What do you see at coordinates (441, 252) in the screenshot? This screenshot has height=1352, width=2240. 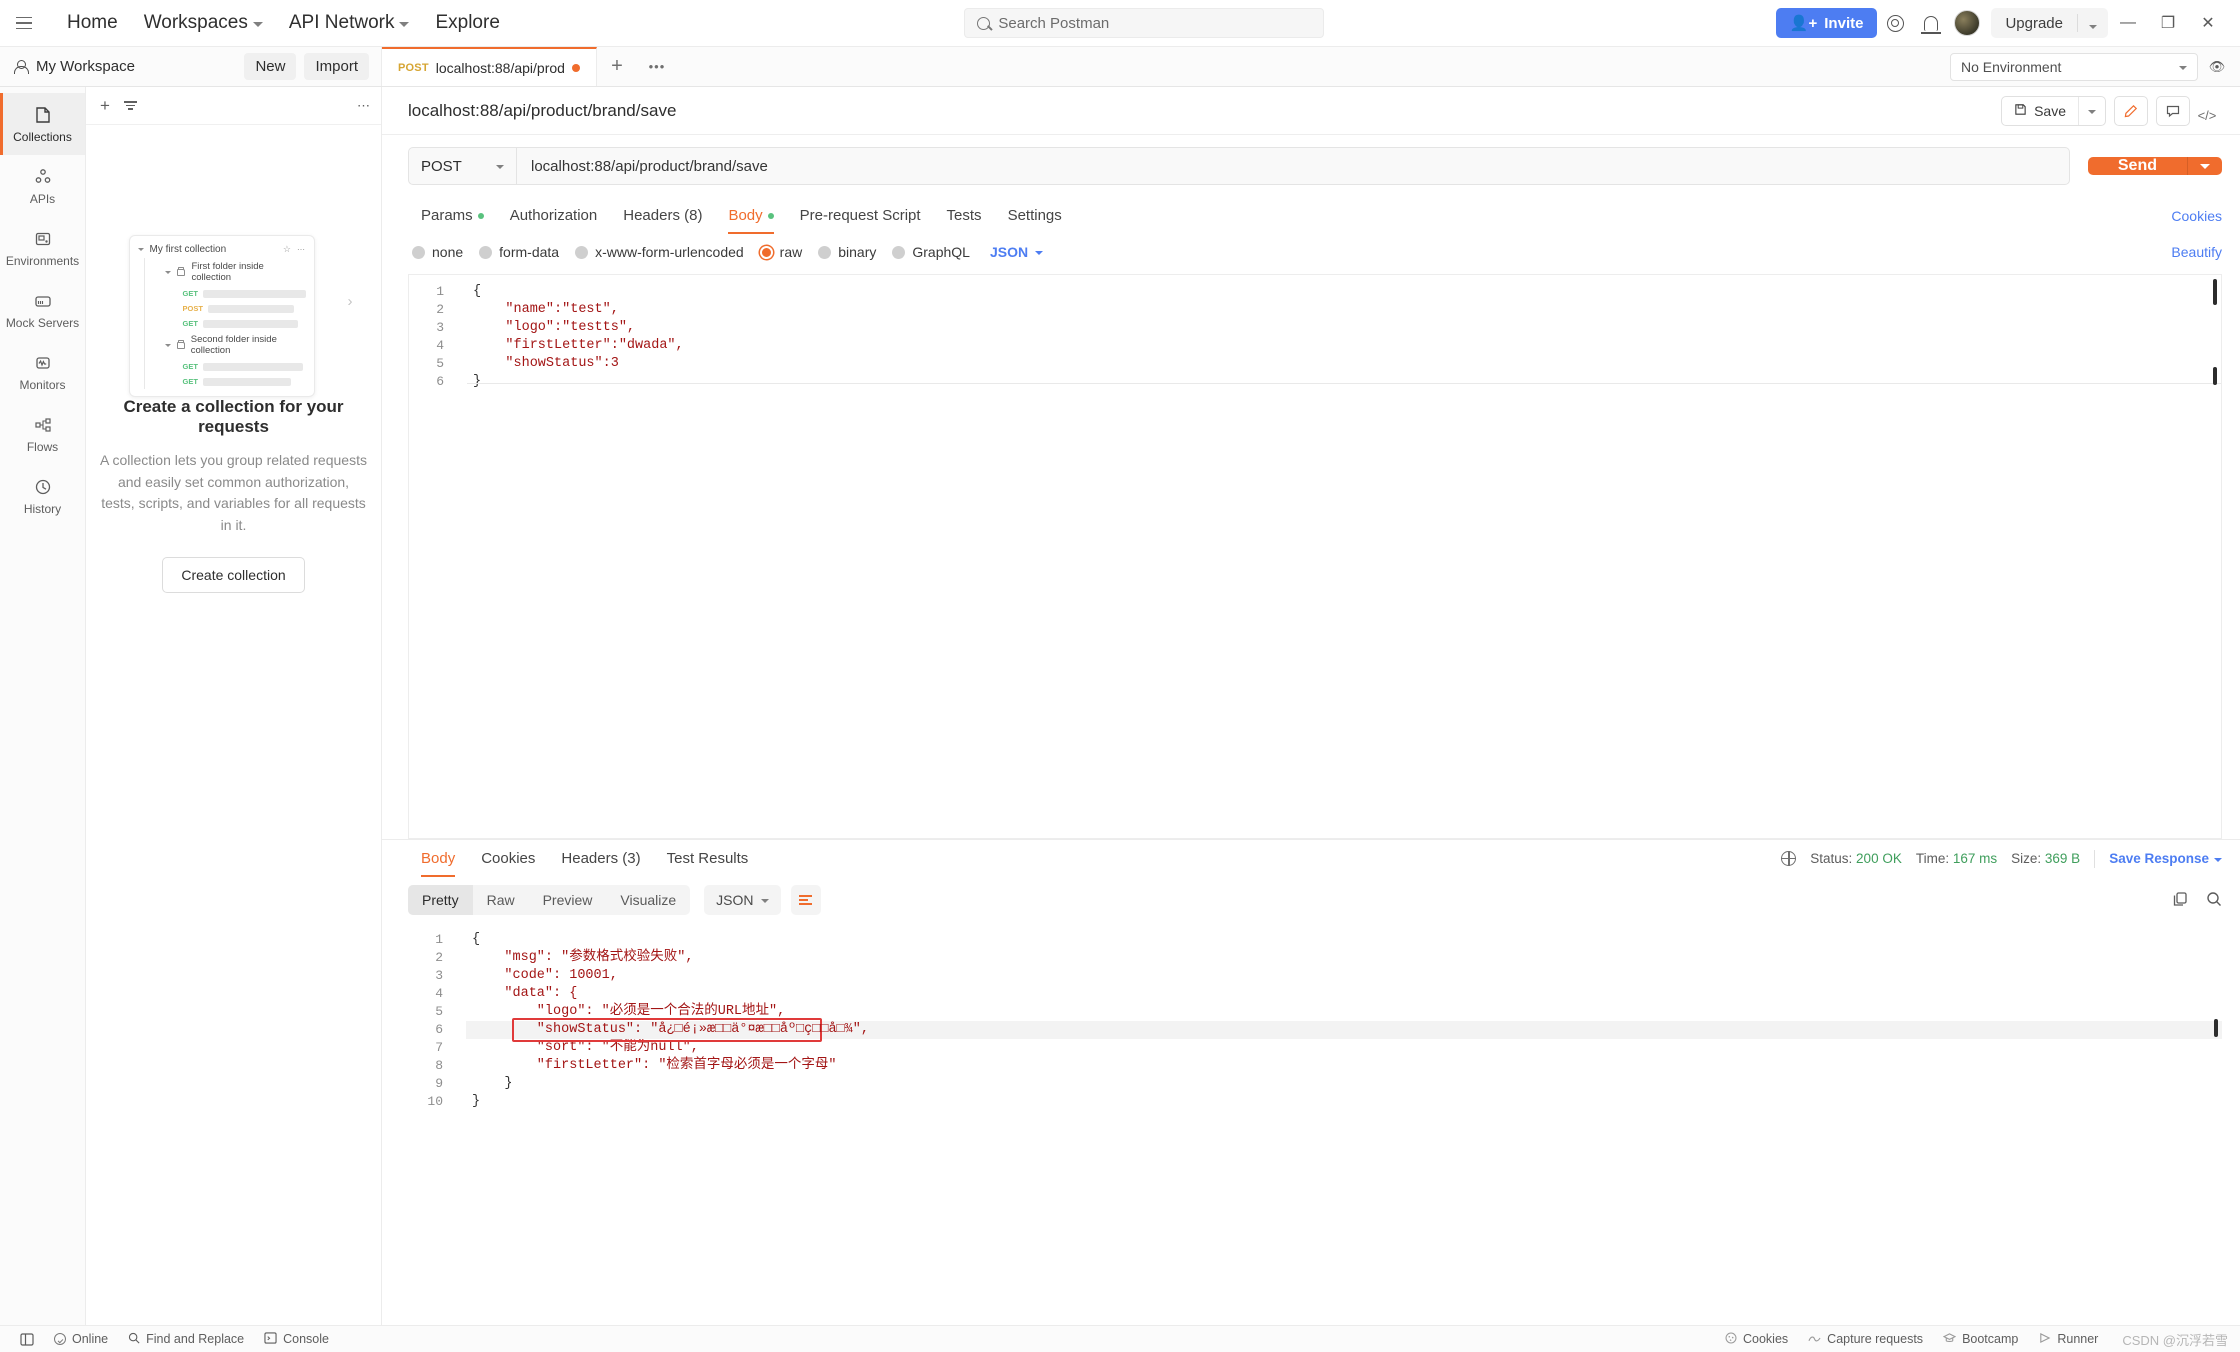 I see `body-type-none: none` at bounding box center [441, 252].